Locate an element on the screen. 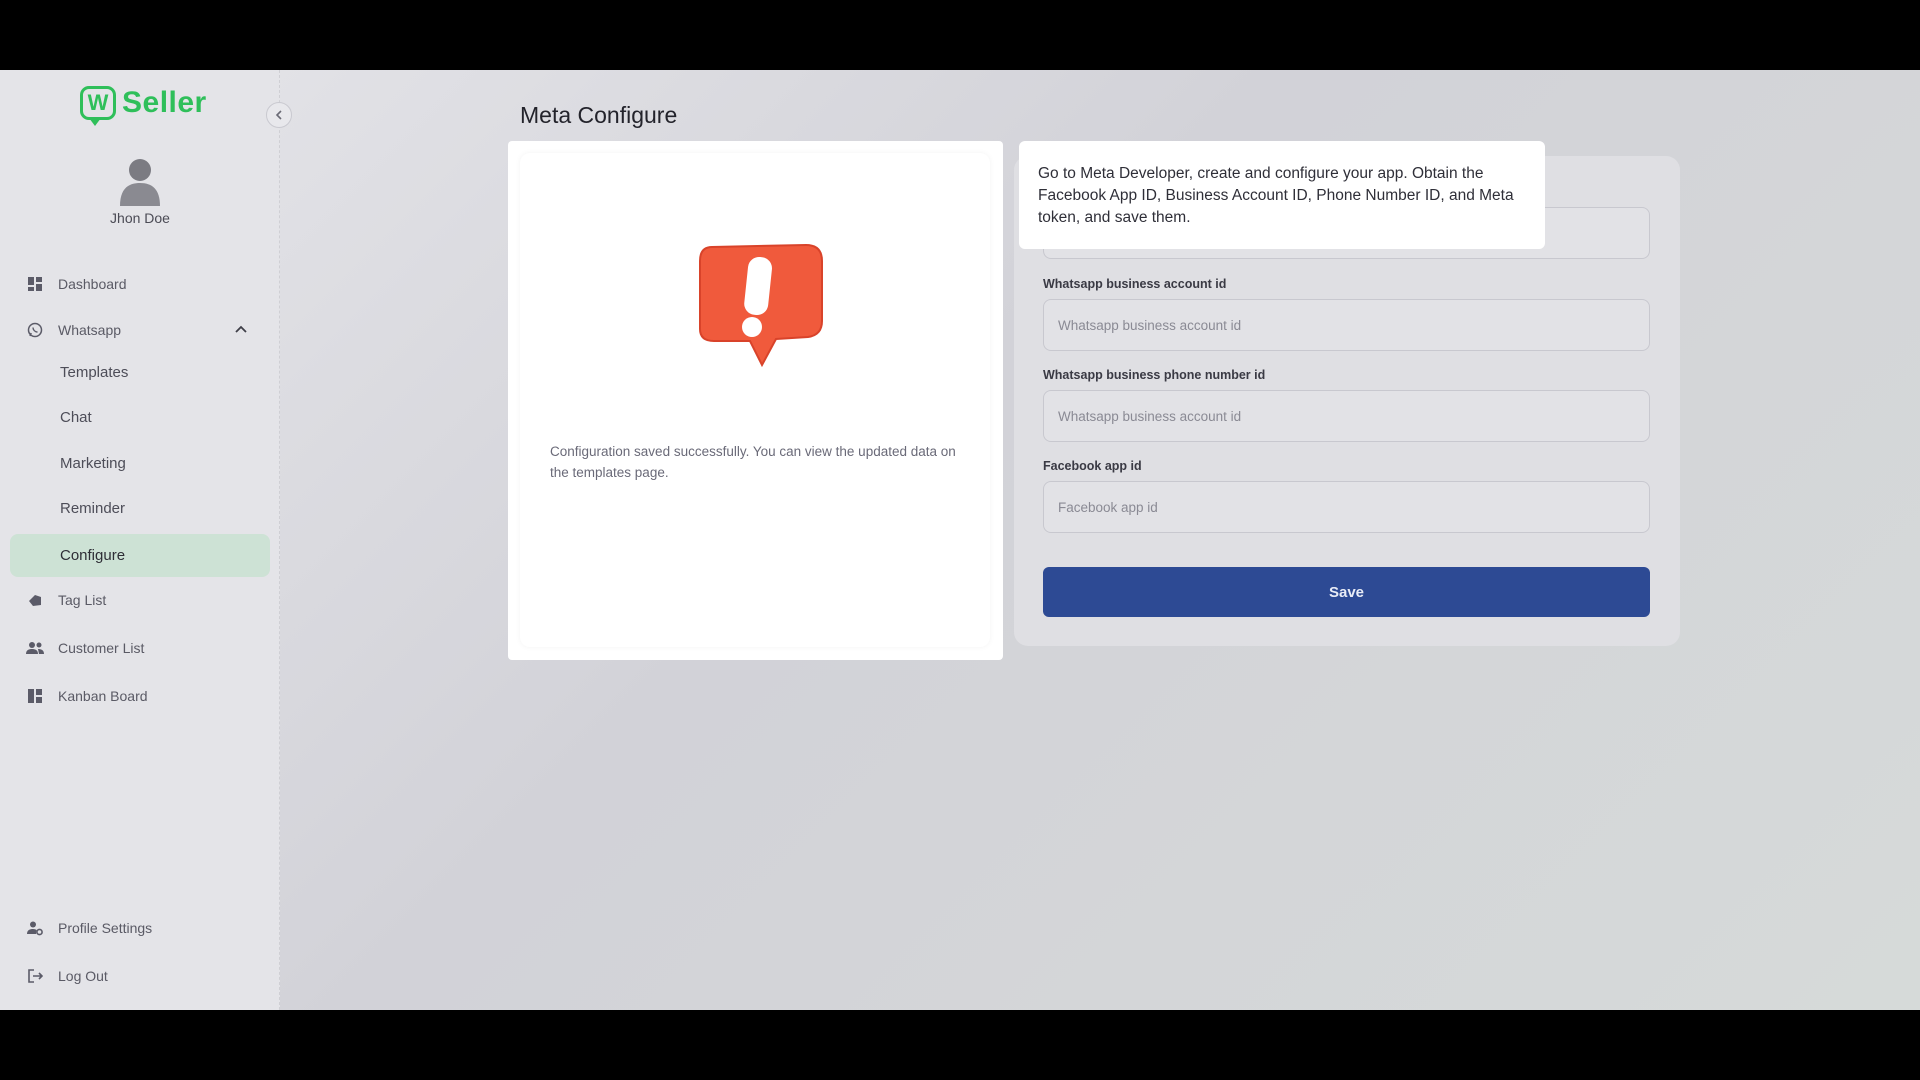  logo: W Seller is located at coordinates (143, 106).